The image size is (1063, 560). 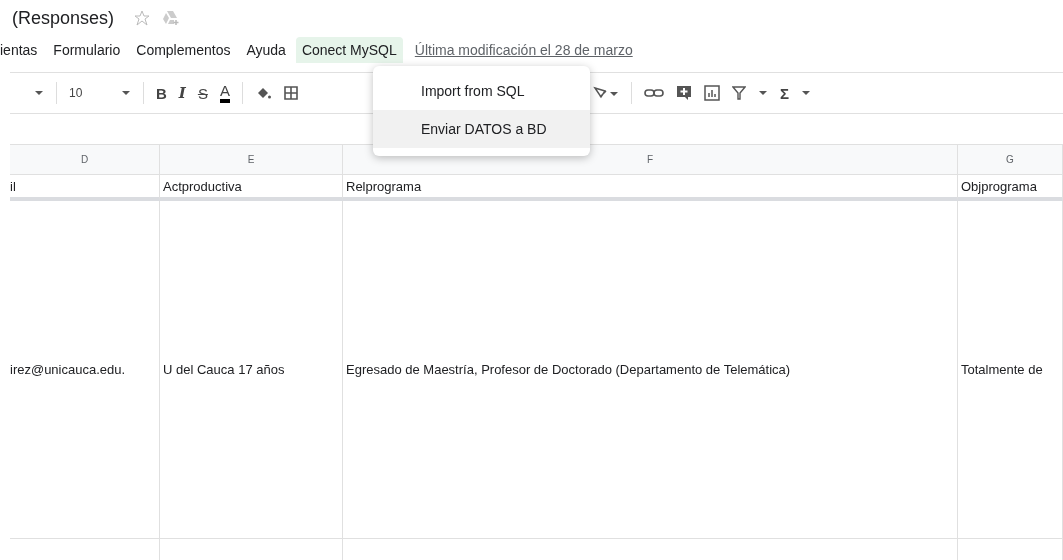 What do you see at coordinates (224, 93) in the screenshot?
I see `text-color-button: A` at bounding box center [224, 93].